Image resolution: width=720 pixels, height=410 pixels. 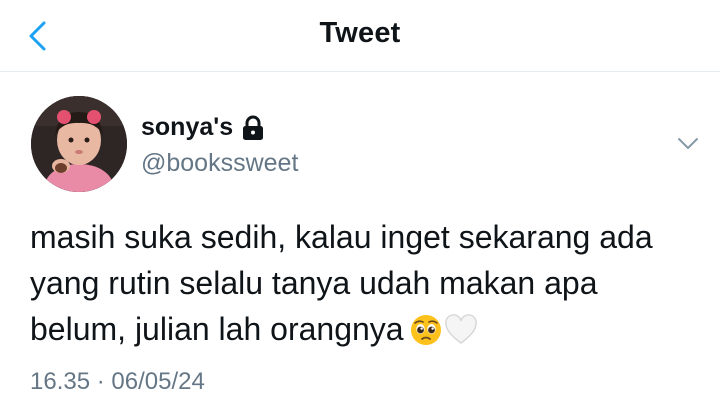 I want to click on page-title: Tweet, so click(x=360, y=33).